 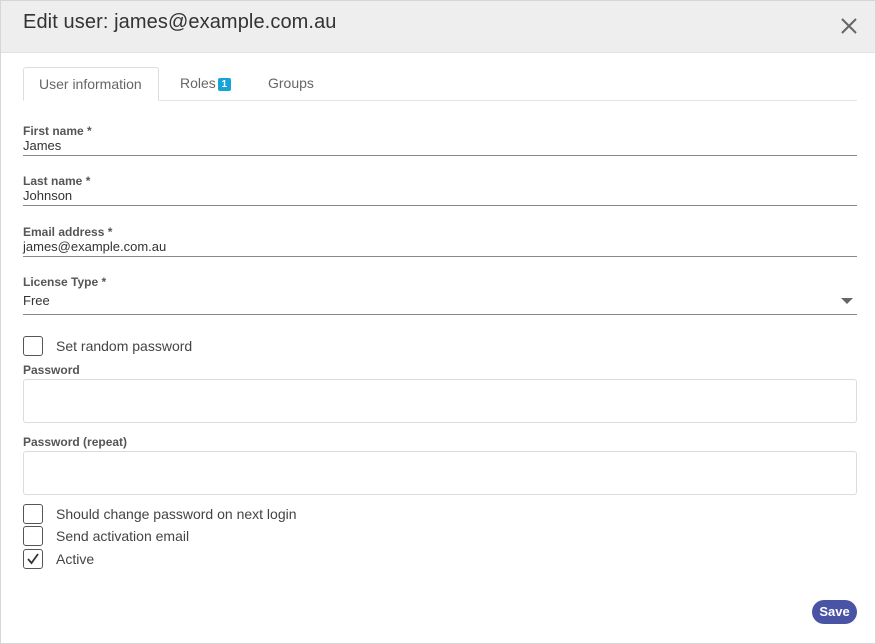 I want to click on tab-label: Groups, so click(x=291, y=83).